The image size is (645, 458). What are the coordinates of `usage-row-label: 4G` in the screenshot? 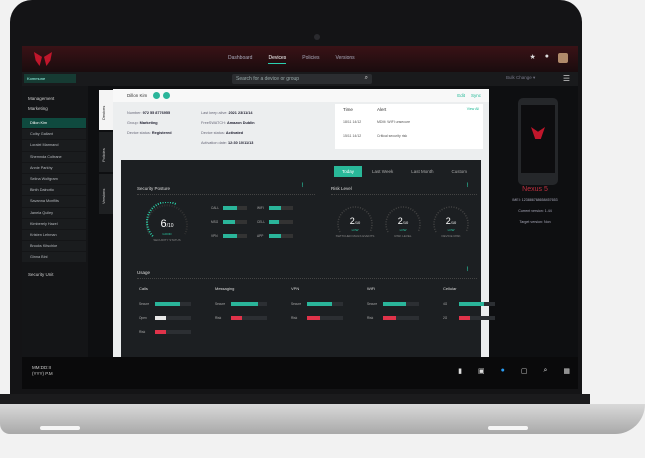 It's located at (445, 304).